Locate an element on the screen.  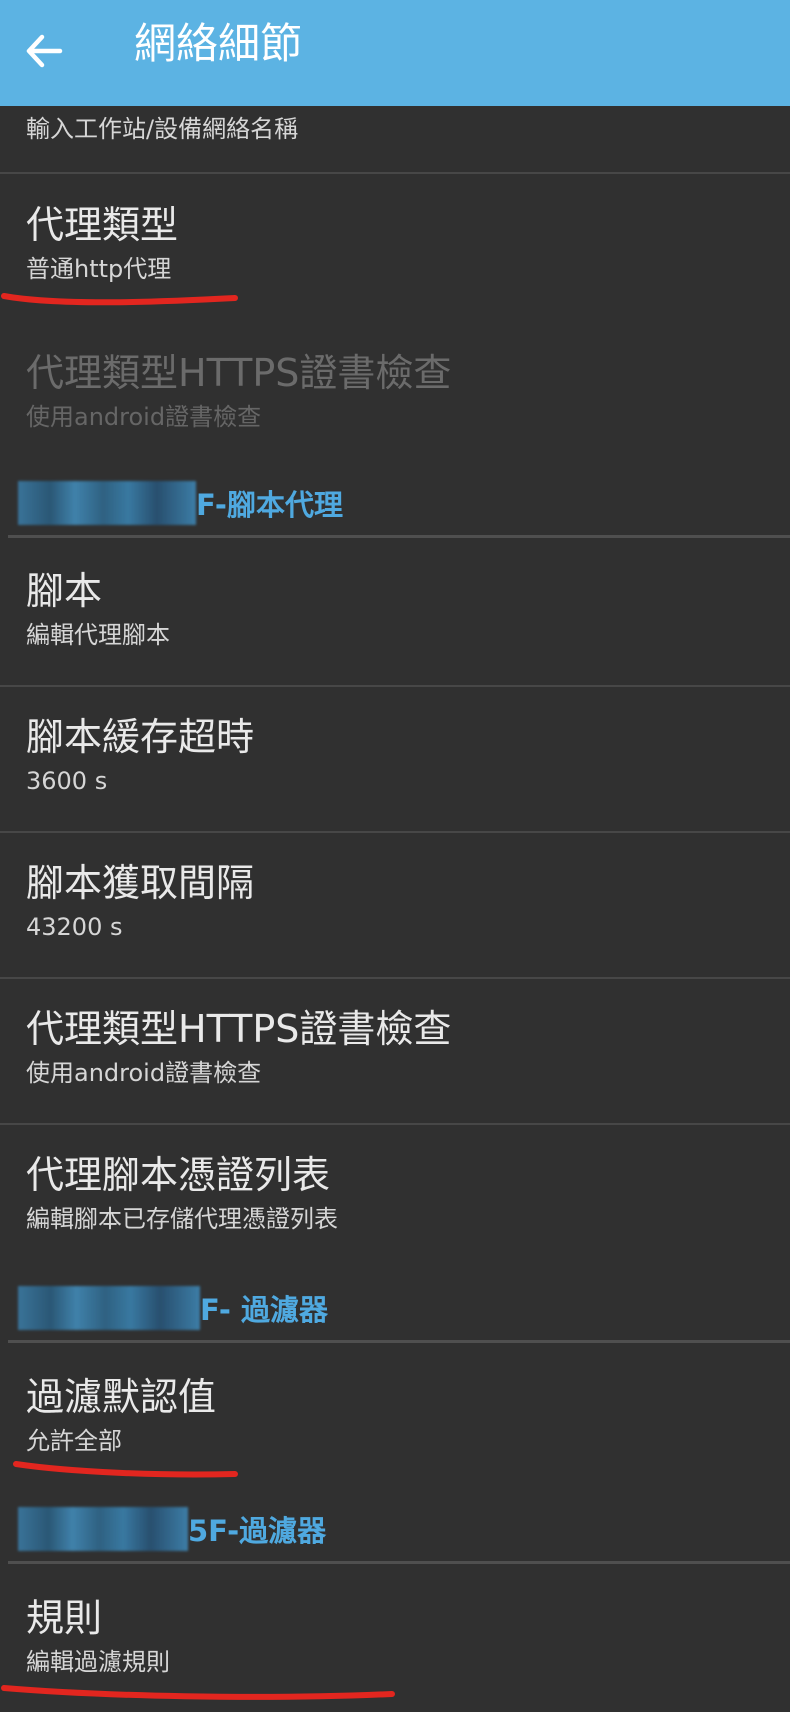
item-title: 腳本獲取間隔 is located at coordinates (140, 883).